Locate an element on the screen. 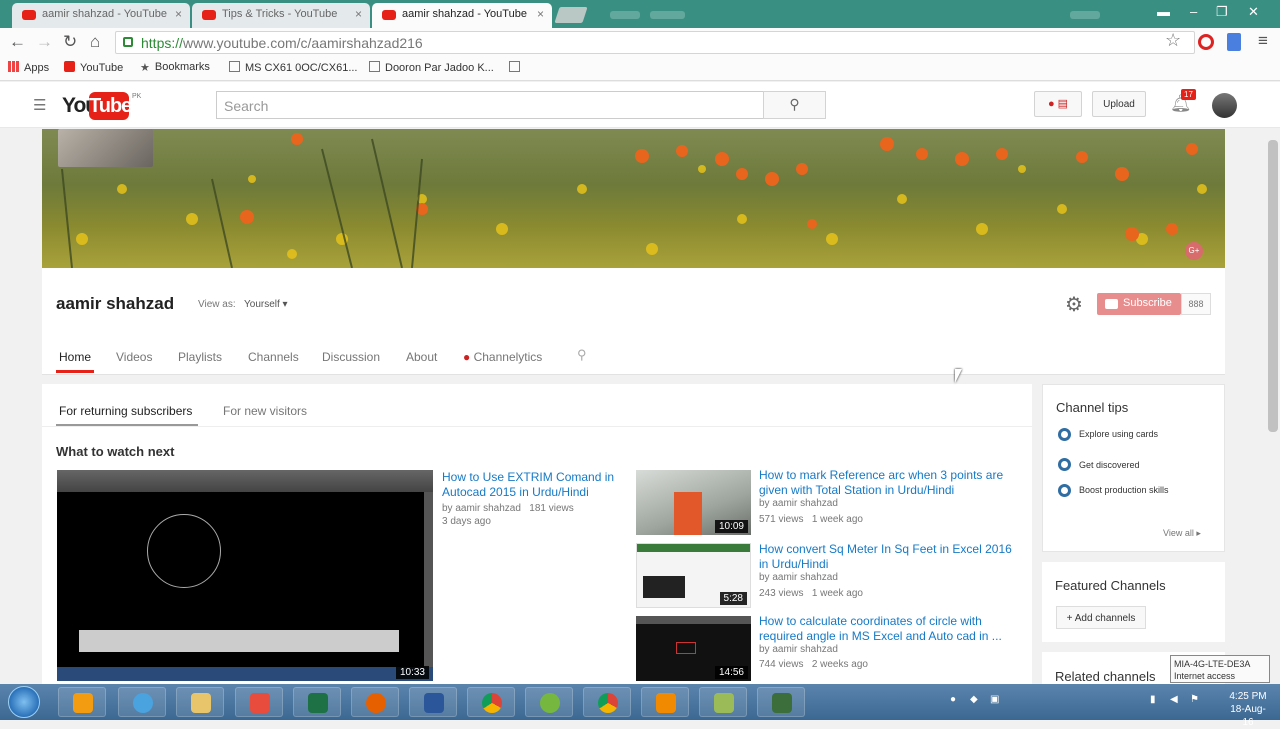  start-button is located at coordinates (24, 702).